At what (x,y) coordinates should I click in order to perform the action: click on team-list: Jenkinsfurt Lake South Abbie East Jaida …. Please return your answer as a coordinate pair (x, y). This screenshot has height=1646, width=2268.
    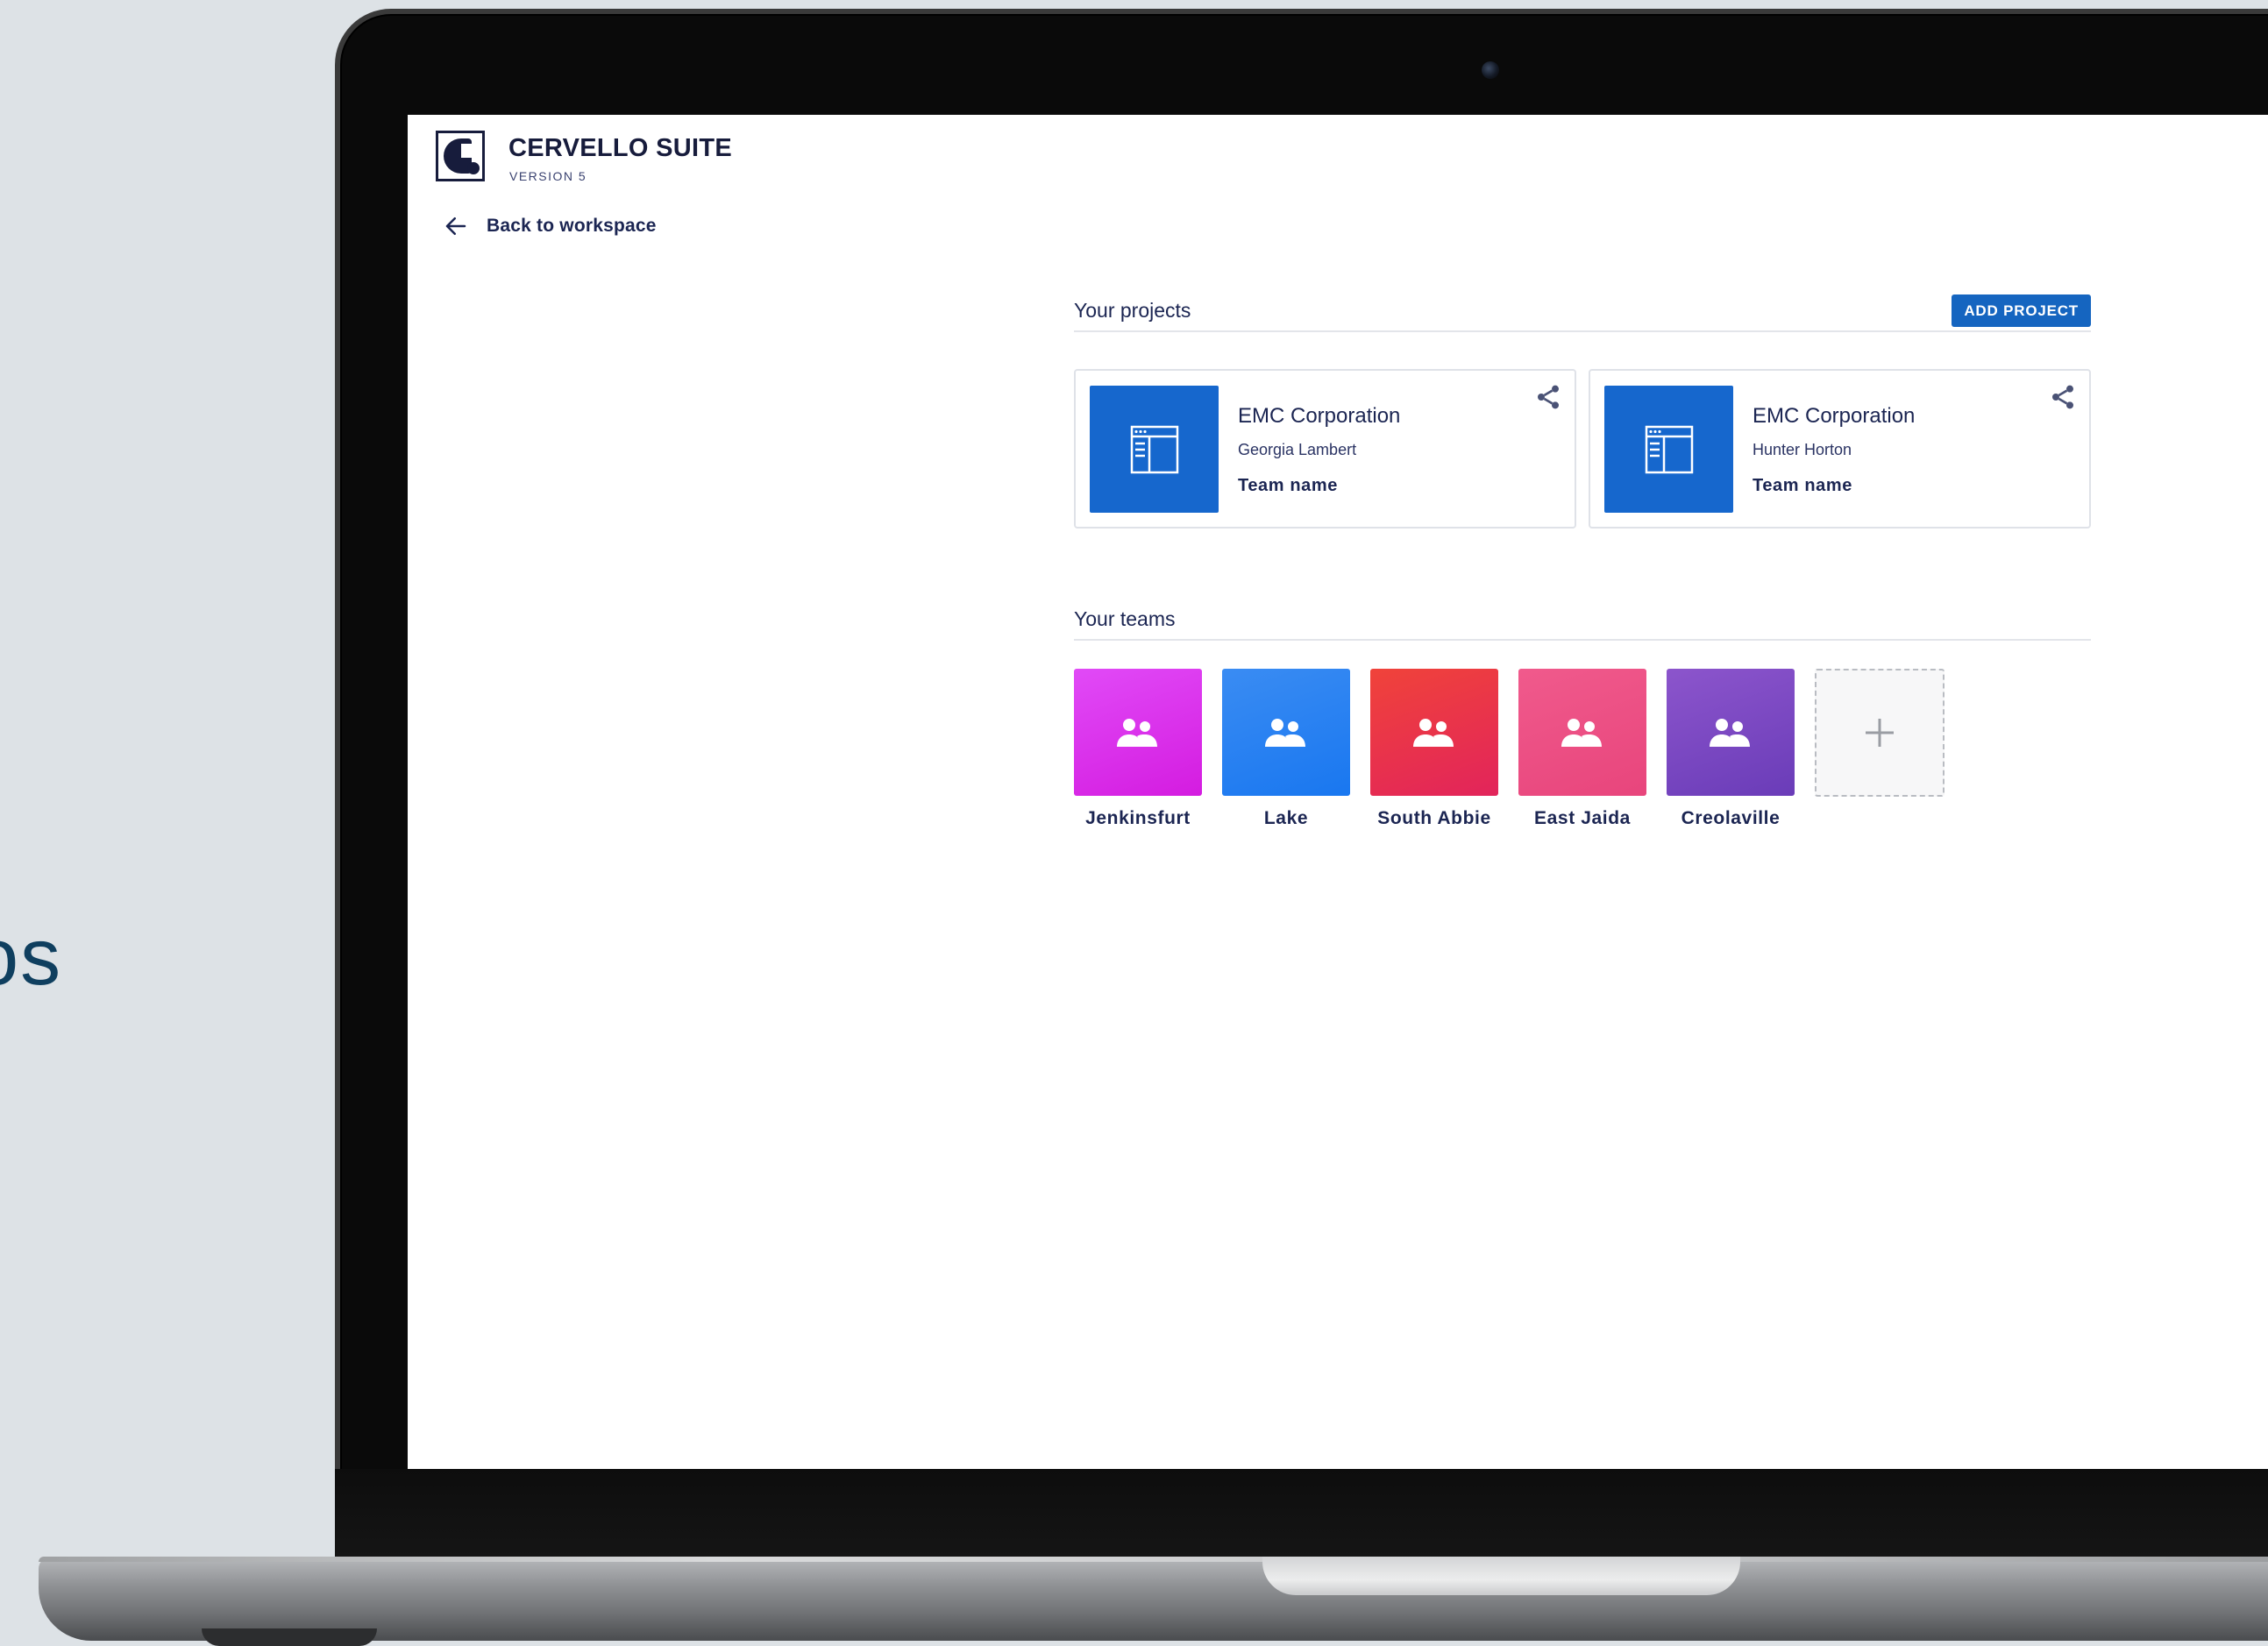
    Looking at the image, I should click on (1582, 749).